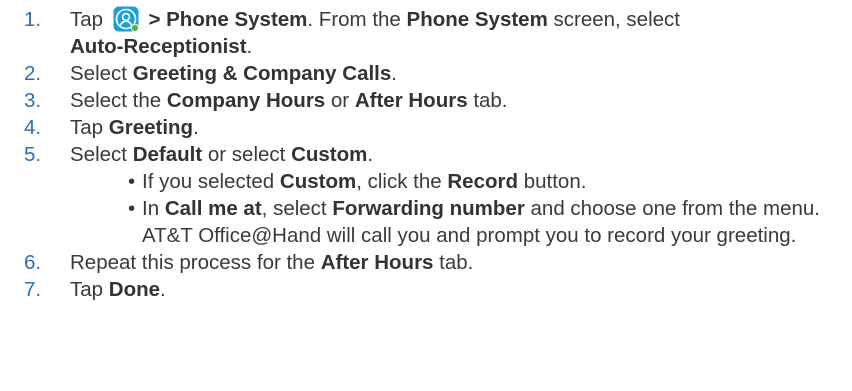 The image size is (852, 391). I want to click on step-number: 7., so click(33, 289).